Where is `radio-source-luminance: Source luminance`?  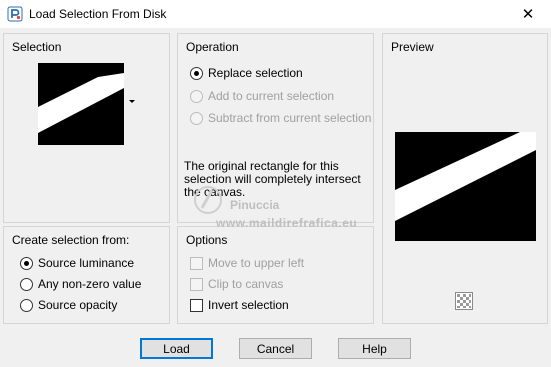 radio-source-luminance: Source luminance is located at coordinates (77, 263).